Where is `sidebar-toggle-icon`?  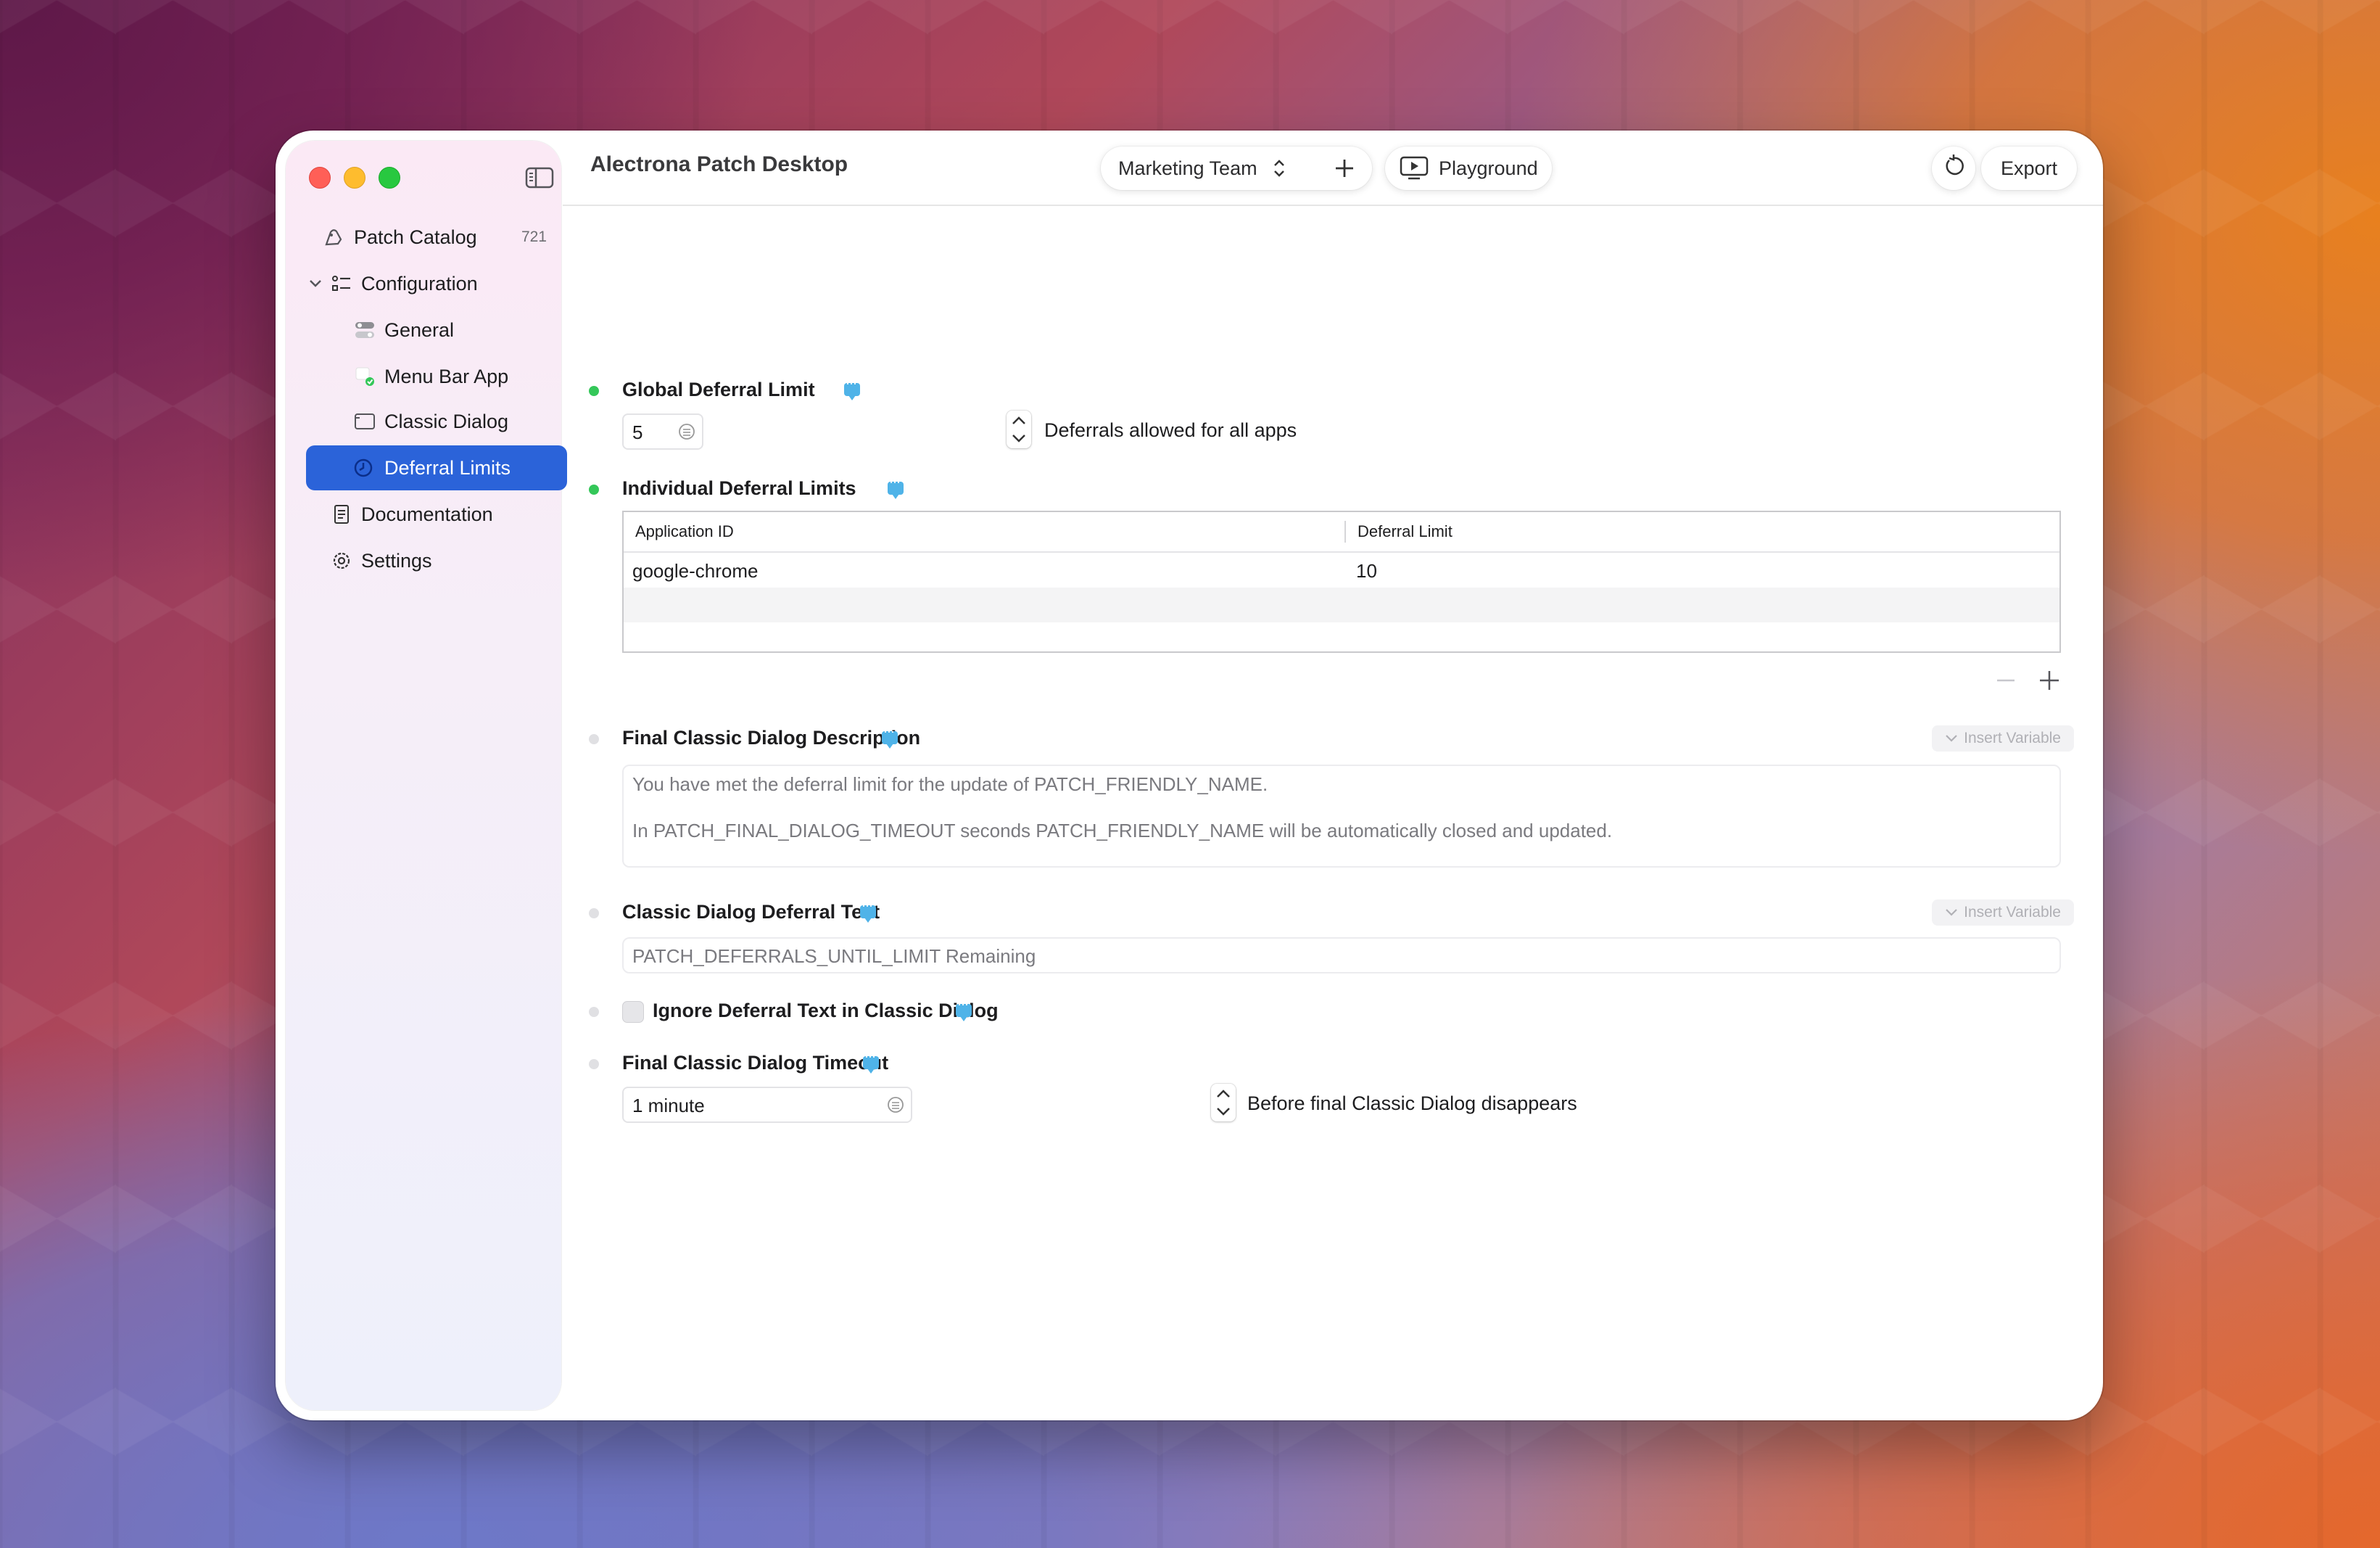 sidebar-toggle-icon is located at coordinates (539, 178).